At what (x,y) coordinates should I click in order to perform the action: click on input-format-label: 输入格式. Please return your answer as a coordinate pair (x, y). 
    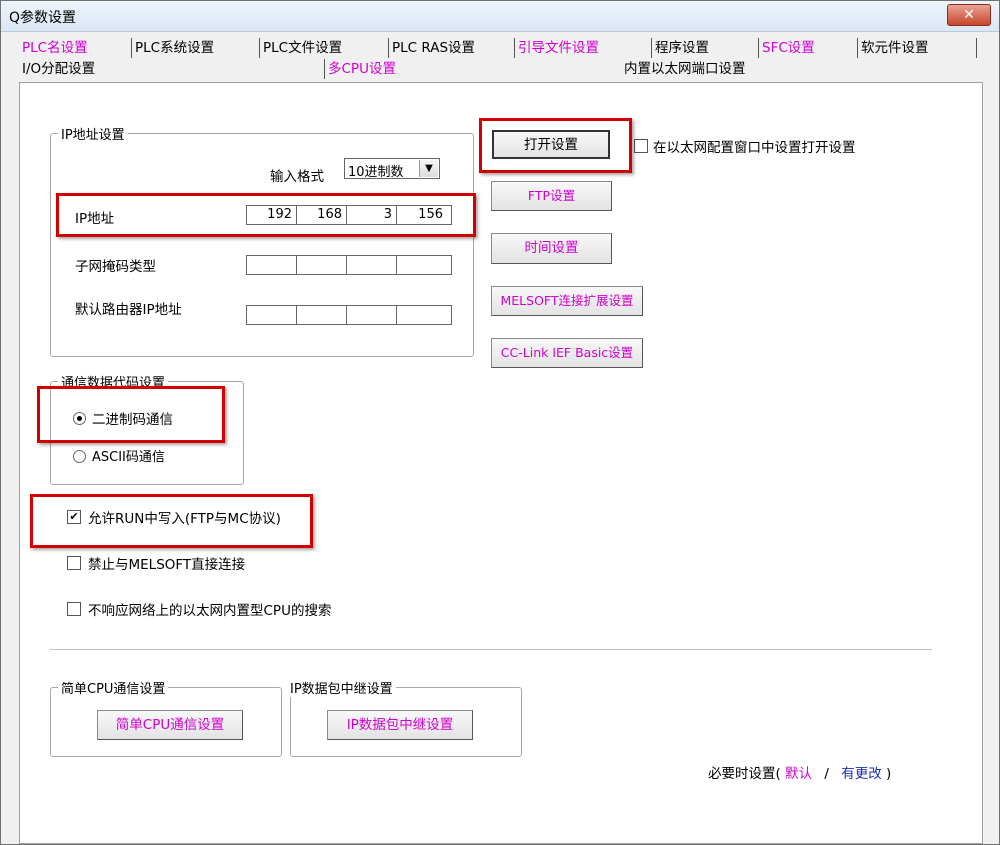
    Looking at the image, I should click on (297, 177).